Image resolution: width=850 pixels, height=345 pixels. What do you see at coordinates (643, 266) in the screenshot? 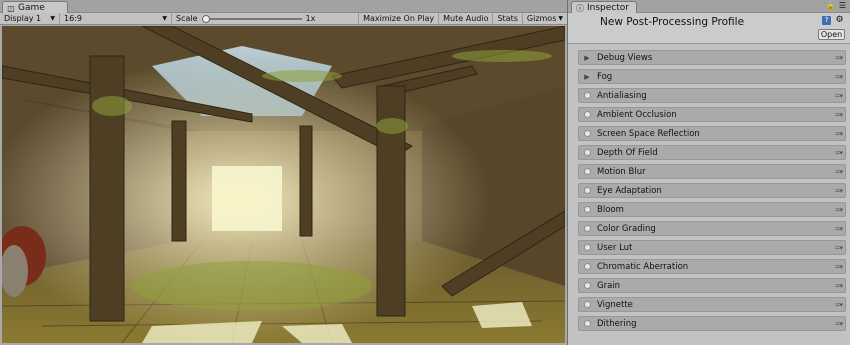
I see `effect-label: Chromatic Aberration` at bounding box center [643, 266].